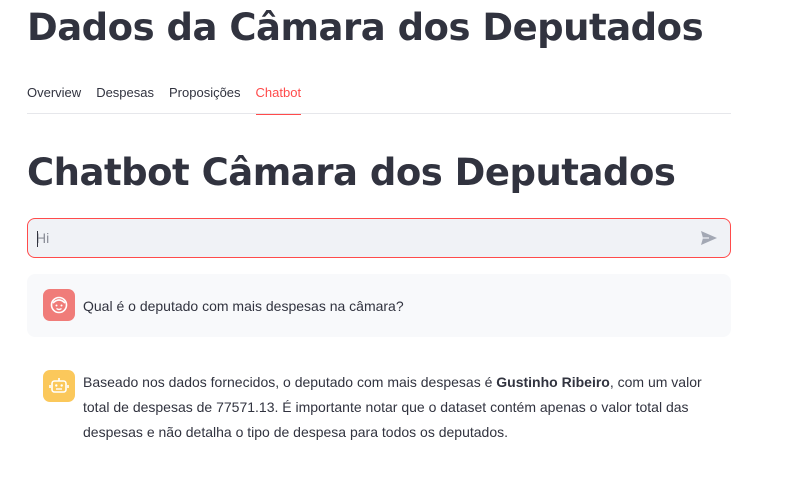  What do you see at coordinates (125, 96) in the screenshot?
I see `tab-despesas: Despesas` at bounding box center [125, 96].